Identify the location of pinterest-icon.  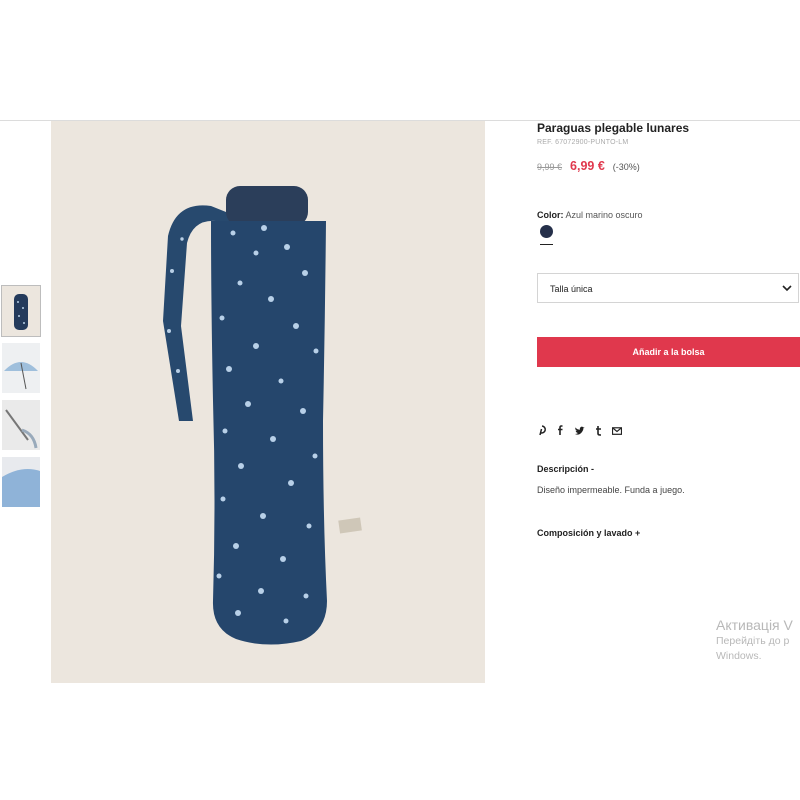
(542, 432).